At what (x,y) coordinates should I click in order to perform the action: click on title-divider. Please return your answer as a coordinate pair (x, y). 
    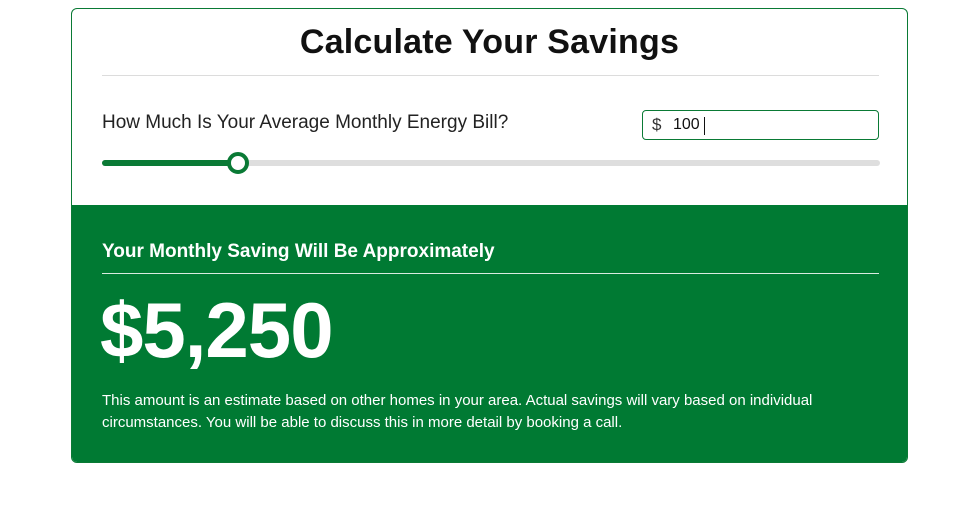
    Looking at the image, I should click on (490, 75).